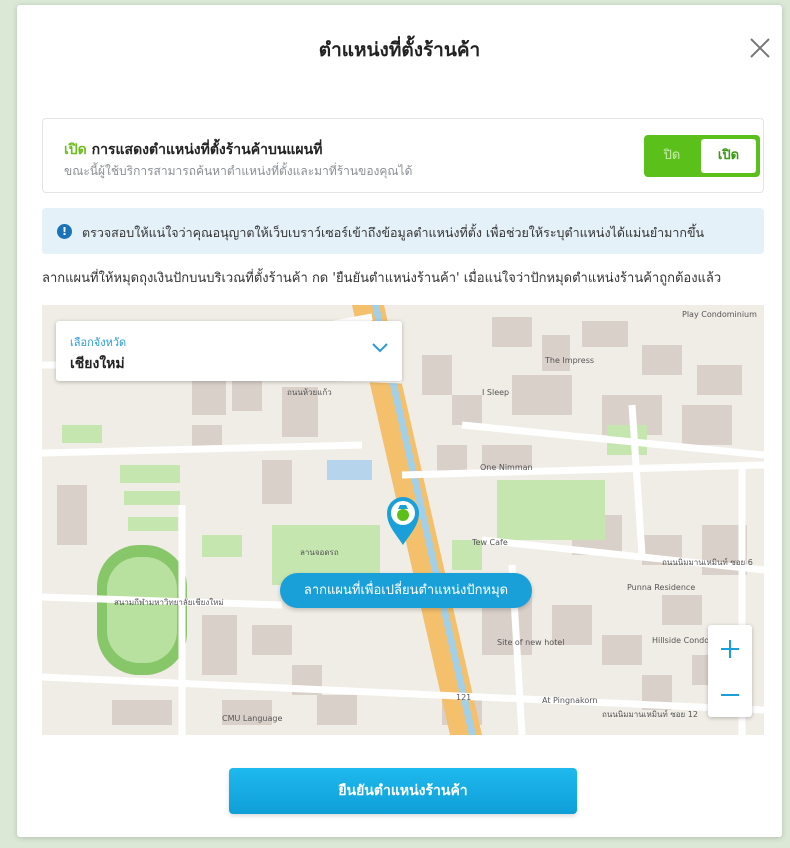 This screenshot has height=848, width=790. What do you see at coordinates (650, 714) in the screenshot?
I see `map-label-nimman-12: ถนนนิมมานเหมินท์ ซอย 12` at bounding box center [650, 714].